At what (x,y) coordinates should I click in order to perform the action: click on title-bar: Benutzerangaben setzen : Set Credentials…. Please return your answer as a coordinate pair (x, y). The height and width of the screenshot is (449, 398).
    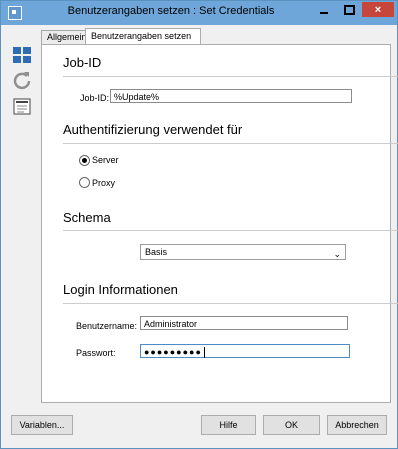
    Looking at the image, I should click on (199, 13).